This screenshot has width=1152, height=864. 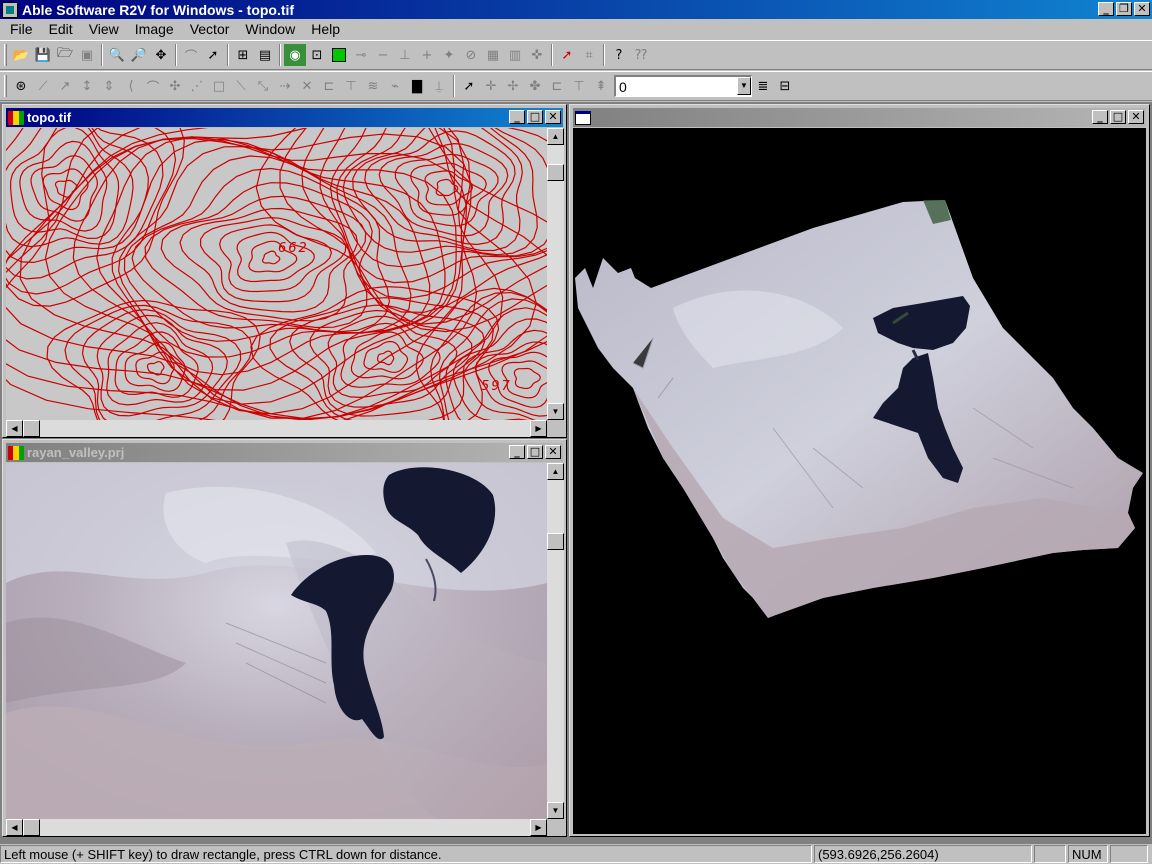 What do you see at coordinates (175, 86) in the screenshot?
I see `join-node-icon: ✣` at bounding box center [175, 86].